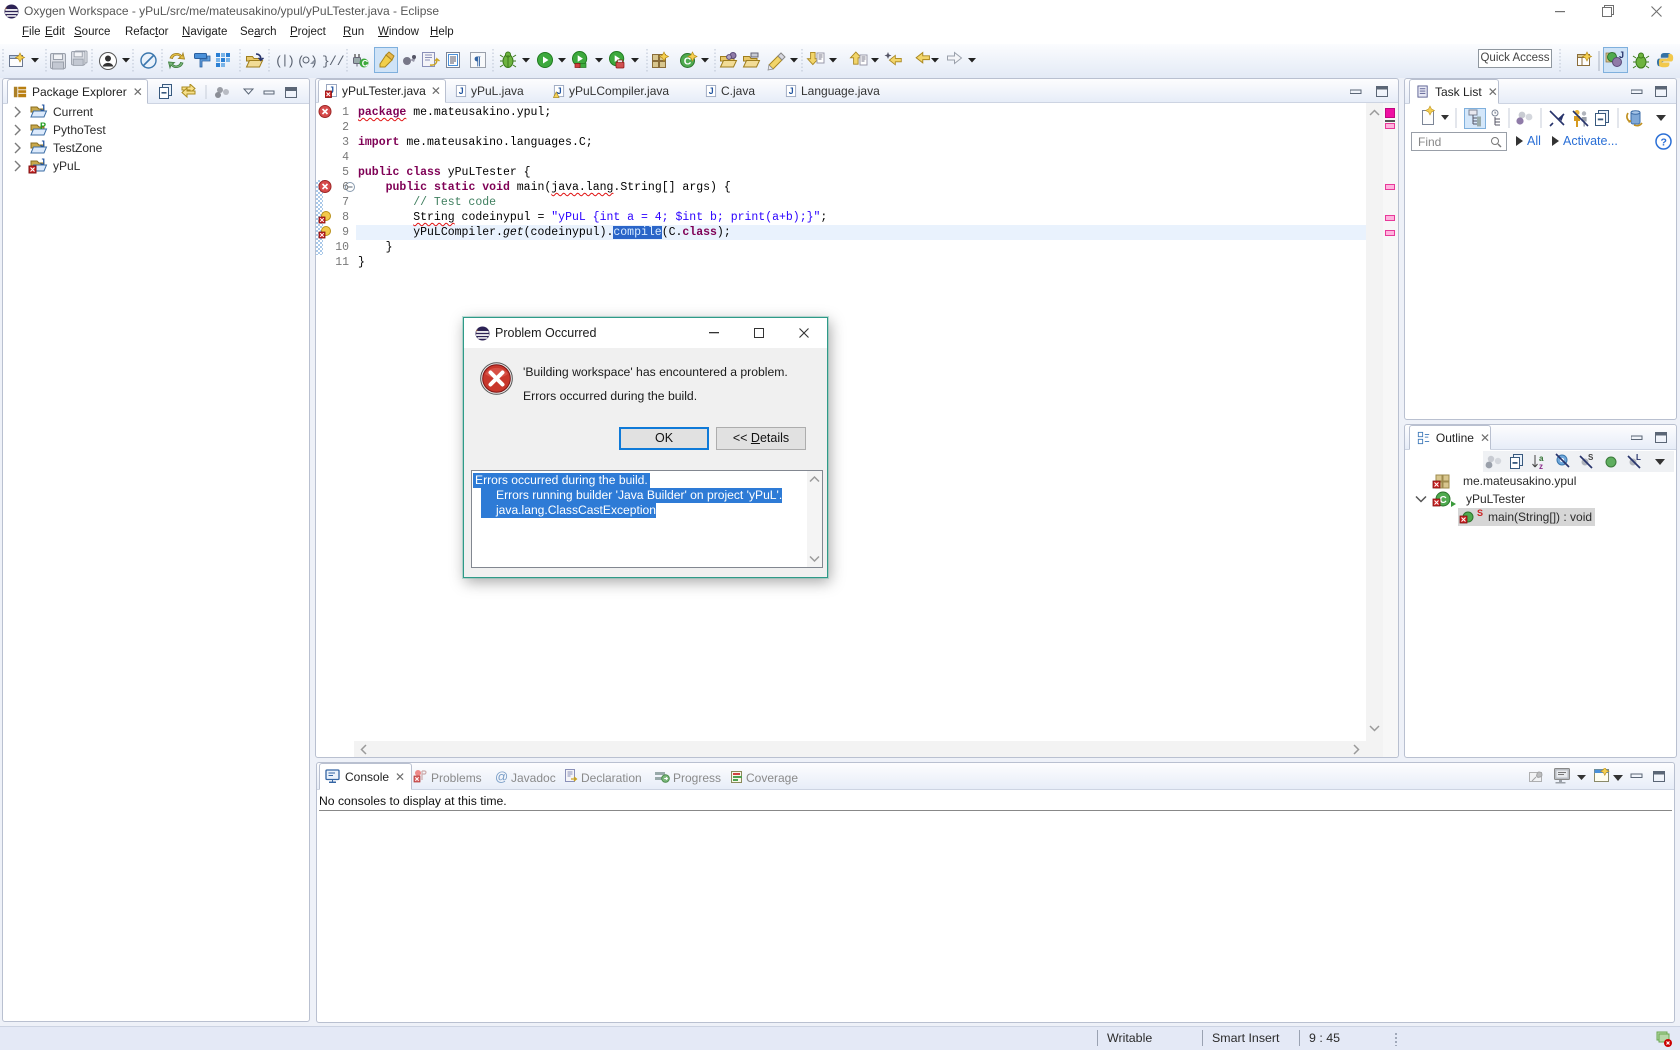  What do you see at coordinates (1541, 466) in the screenshot?
I see `svg-text: z` at bounding box center [1541, 466].